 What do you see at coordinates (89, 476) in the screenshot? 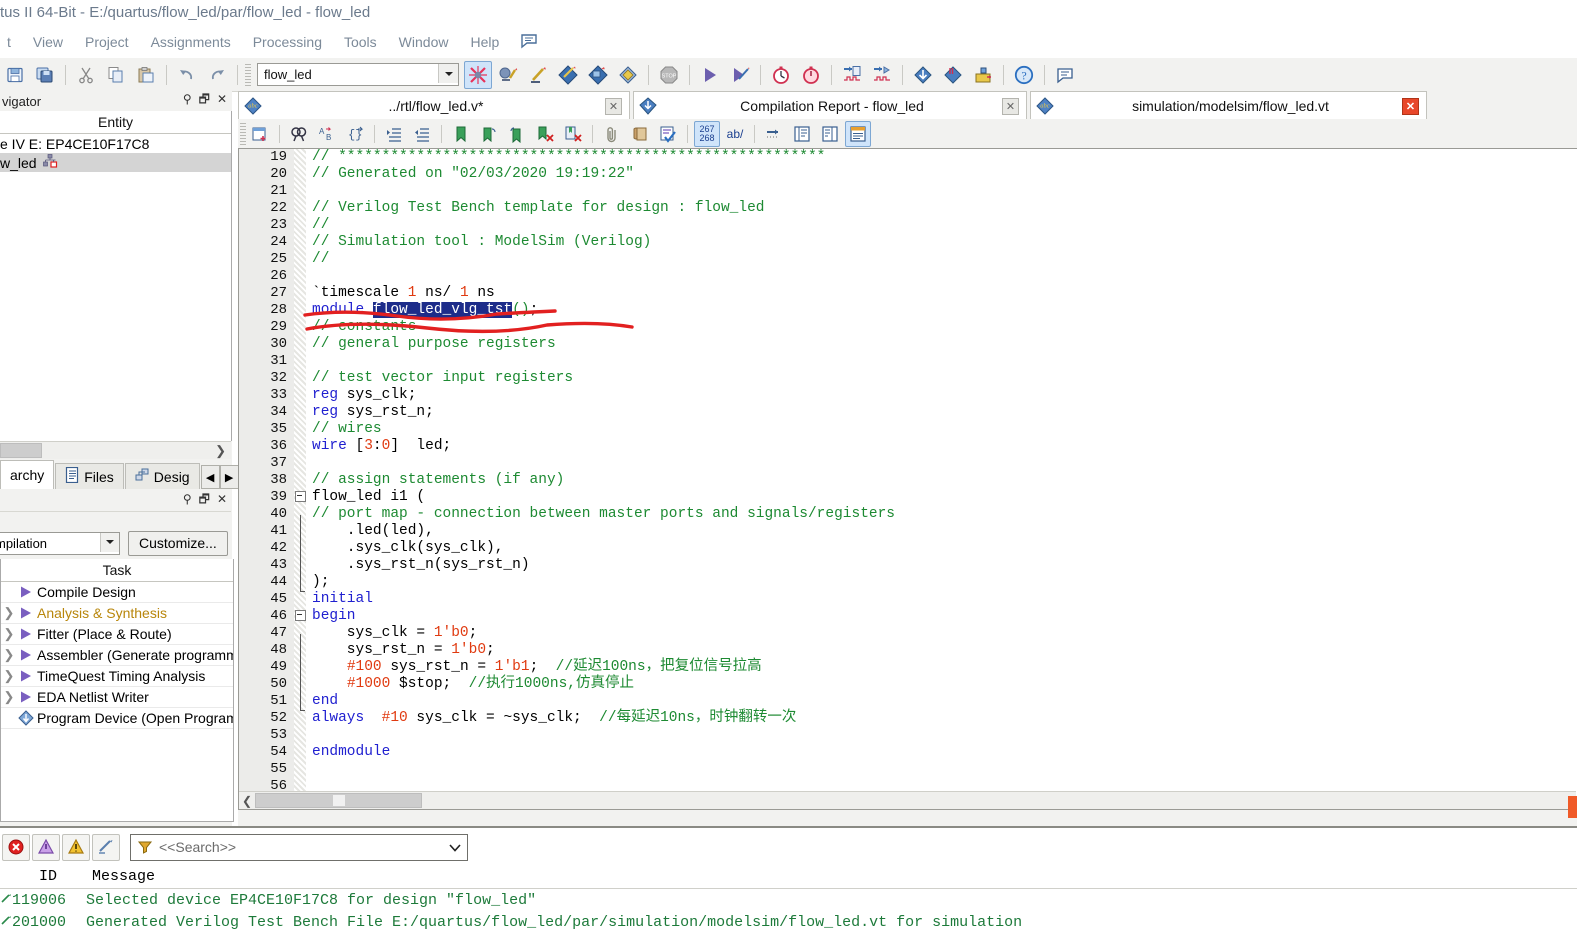
I see `navigator-tab-files: Files` at bounding box center [89, 476].